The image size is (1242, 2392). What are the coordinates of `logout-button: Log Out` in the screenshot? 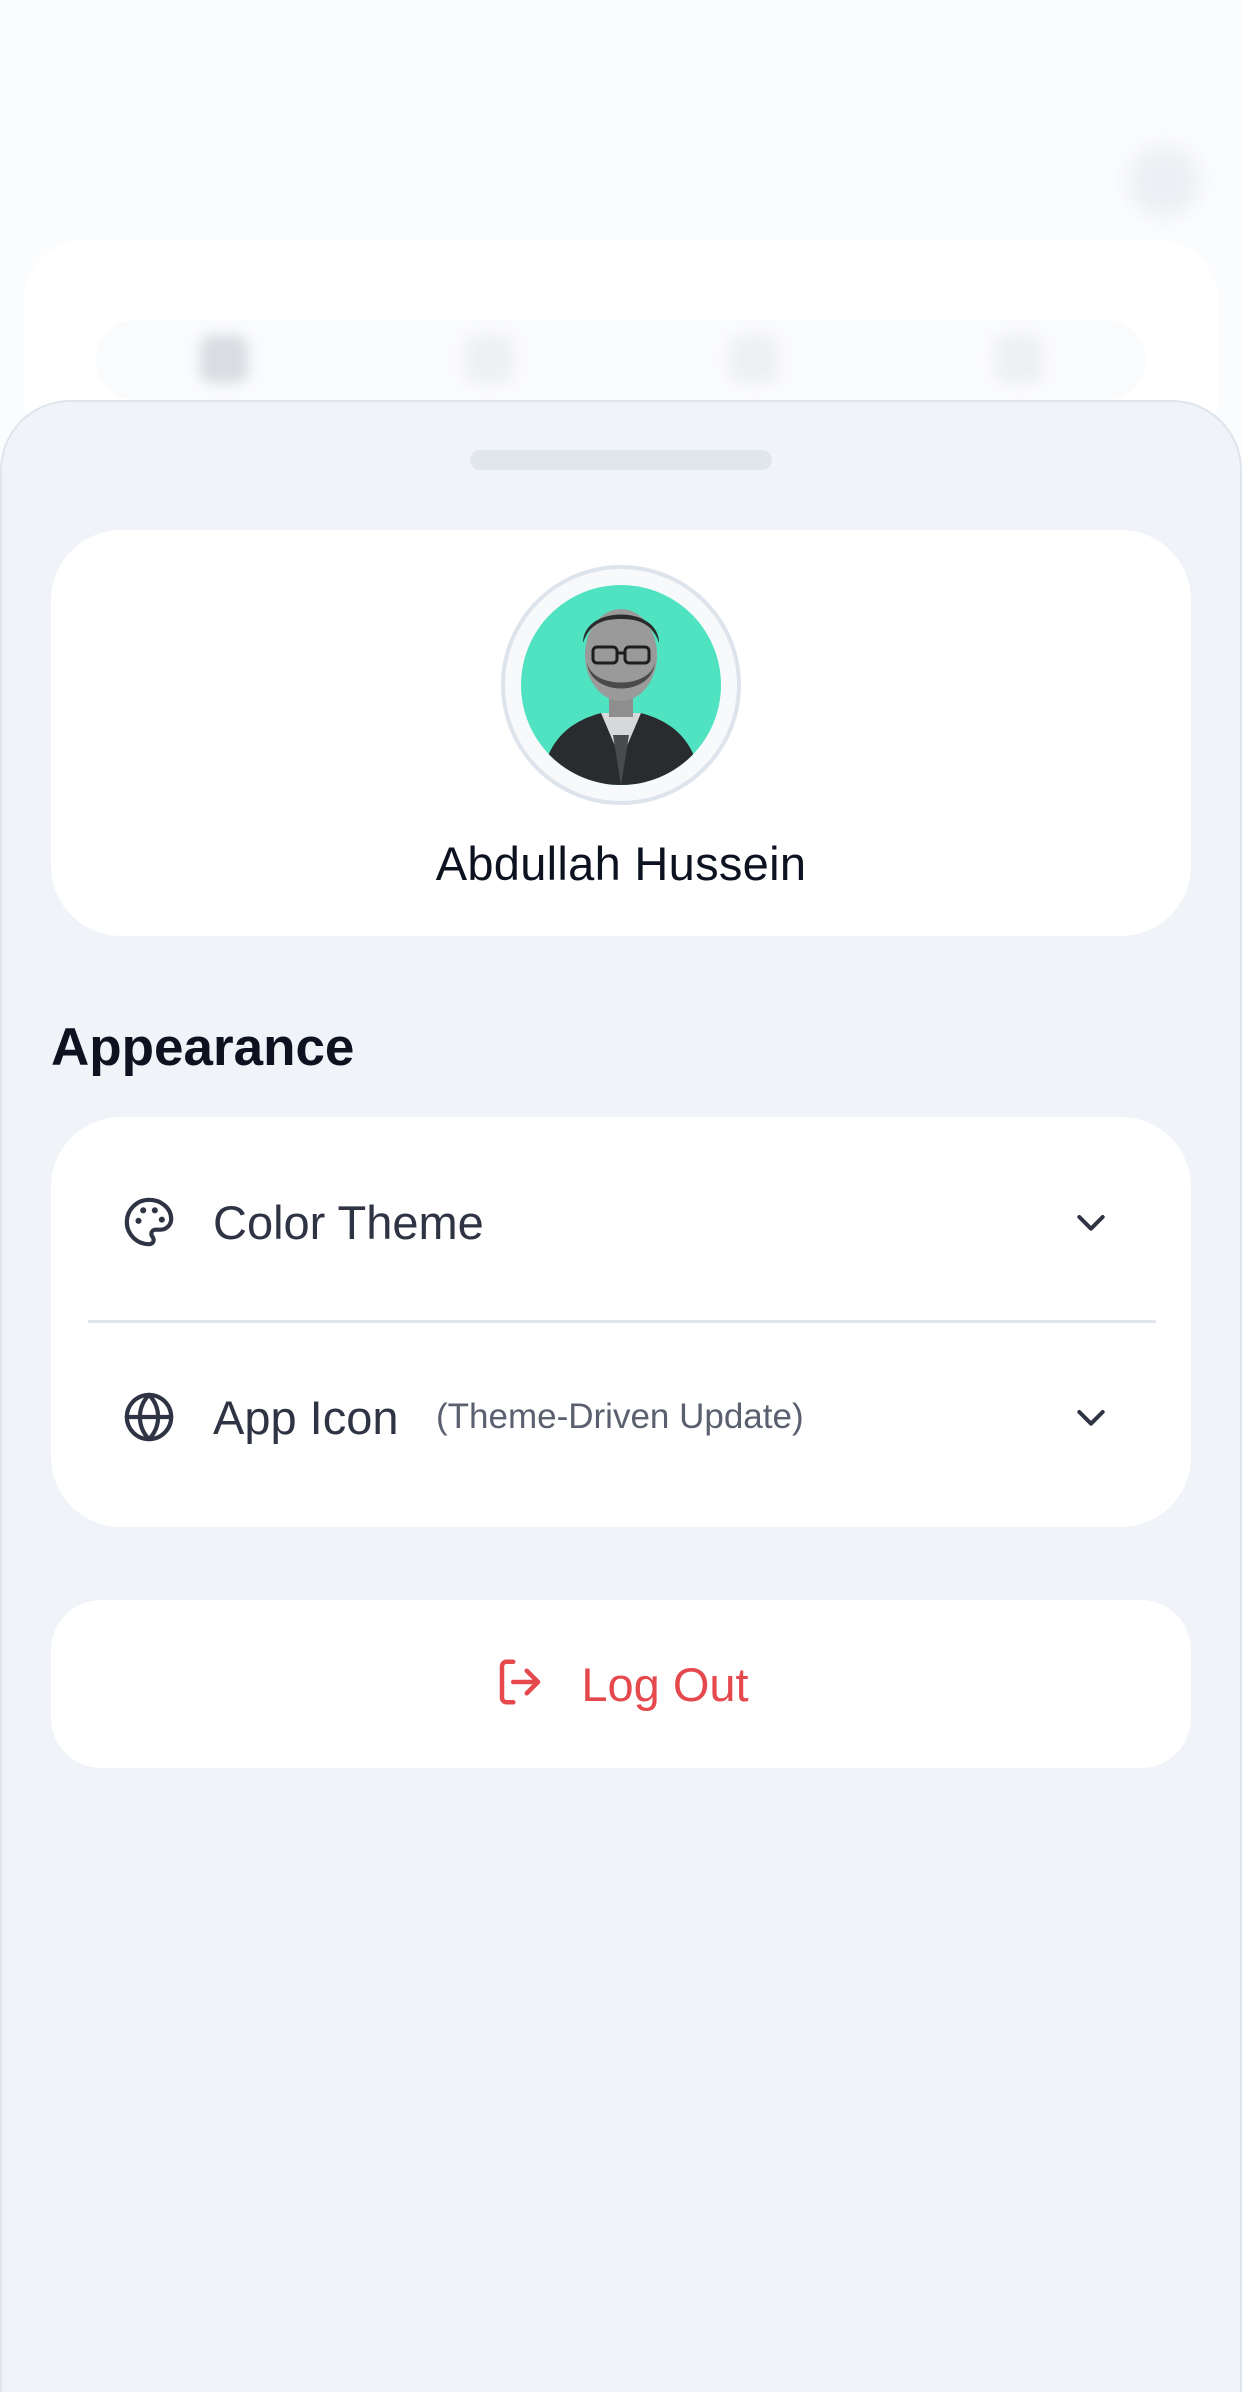 It's located at (621, 1684).